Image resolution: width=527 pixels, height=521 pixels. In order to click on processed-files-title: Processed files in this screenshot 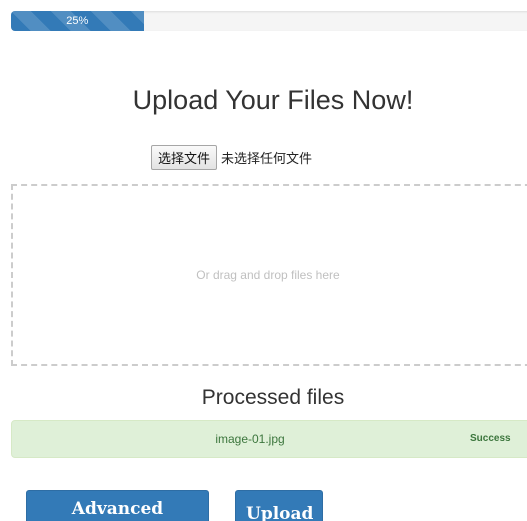, I will do `click(273, 397)`.